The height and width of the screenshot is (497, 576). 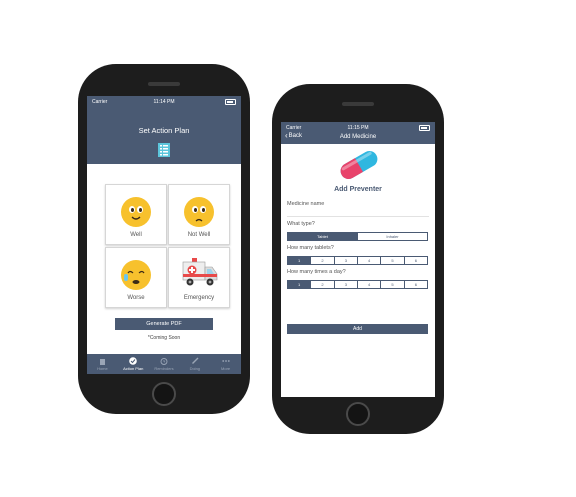 What do you see at coordinates (225, 361) in the screenshot?
I see `more-dots-icon` at bounding box center [225, 361].